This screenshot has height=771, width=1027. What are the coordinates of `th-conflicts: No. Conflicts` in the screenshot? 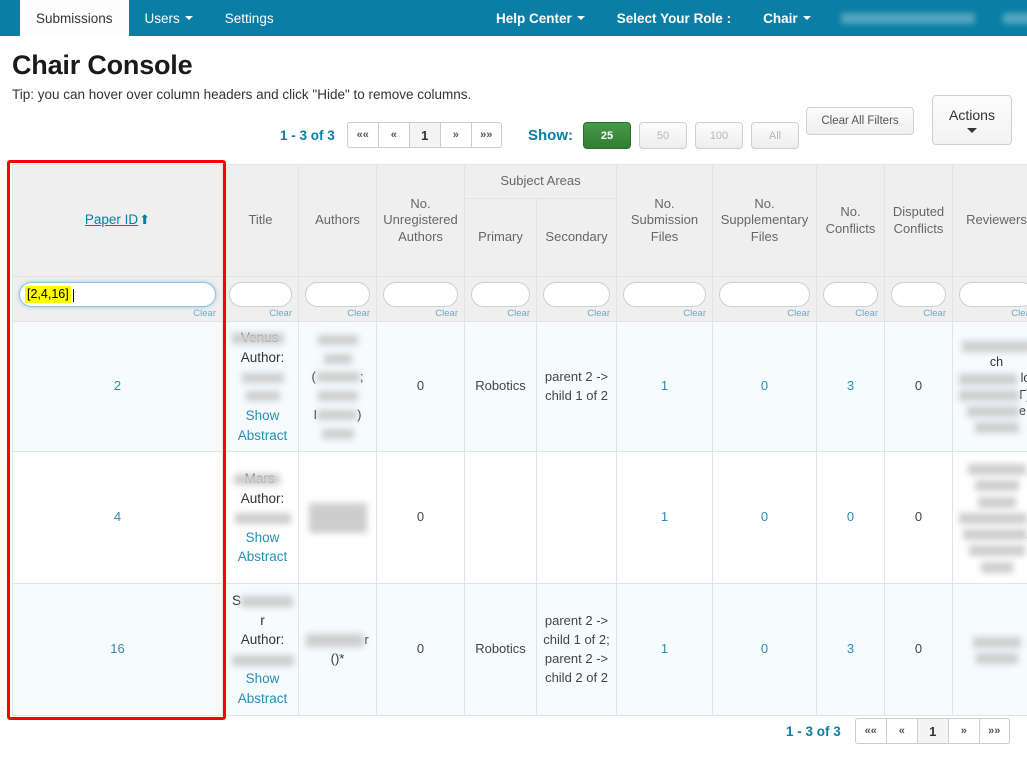 It's located at (850, 220).